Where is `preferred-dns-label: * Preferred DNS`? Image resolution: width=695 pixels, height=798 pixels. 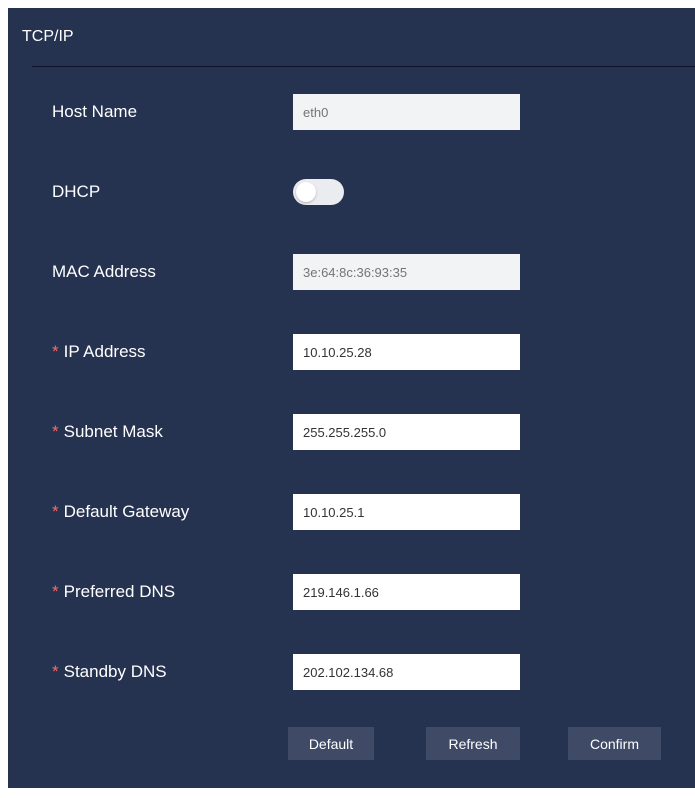 preferred-dns-label: * Preferred DNS is located at coordinates (113, 592).